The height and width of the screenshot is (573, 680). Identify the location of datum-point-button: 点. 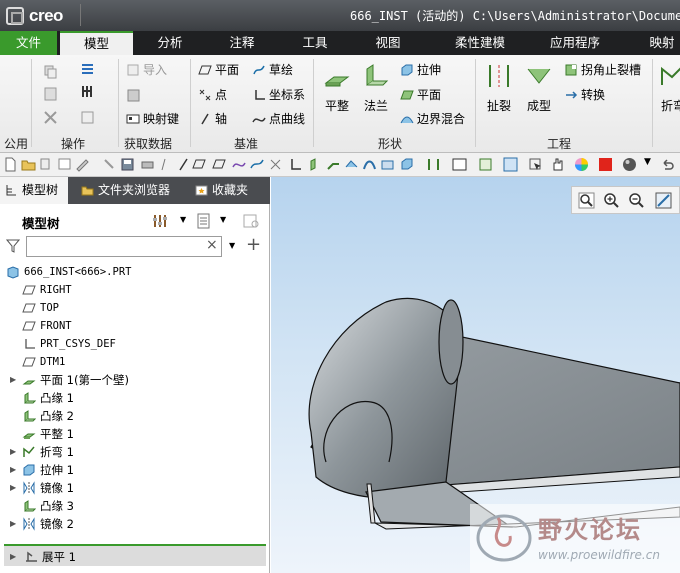
(212, 94).